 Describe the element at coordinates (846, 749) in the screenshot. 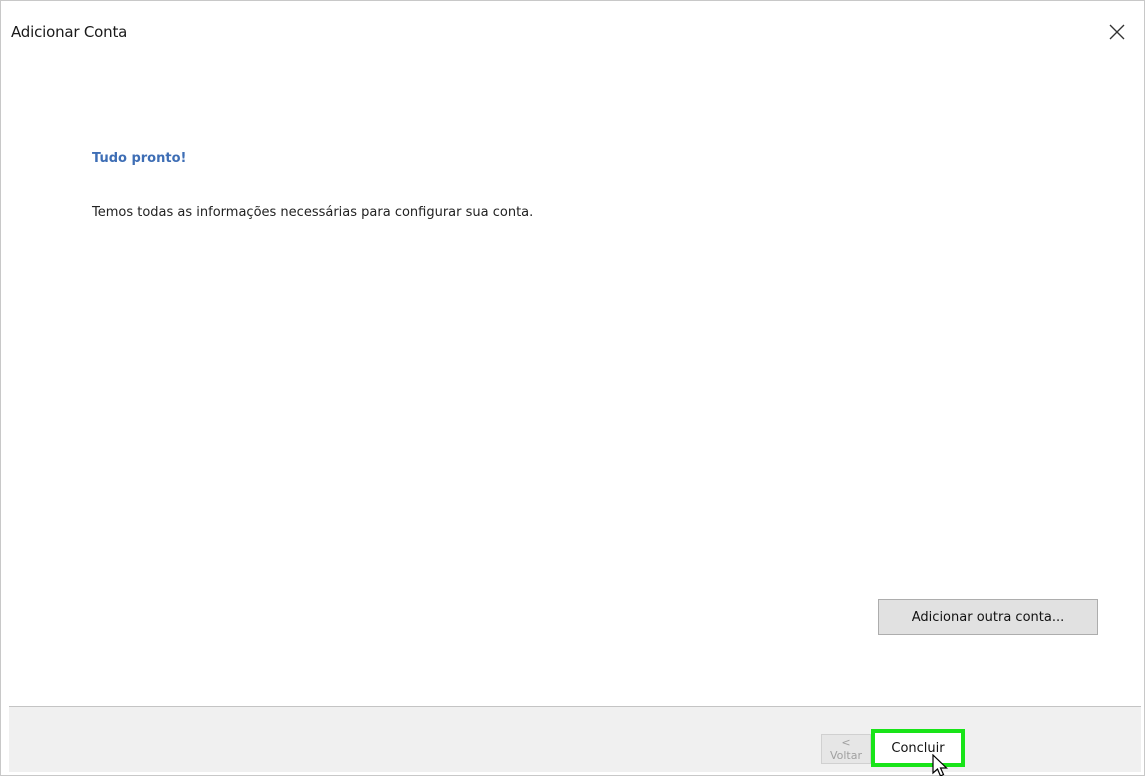

I see `back-button: < Voltar` at that location.